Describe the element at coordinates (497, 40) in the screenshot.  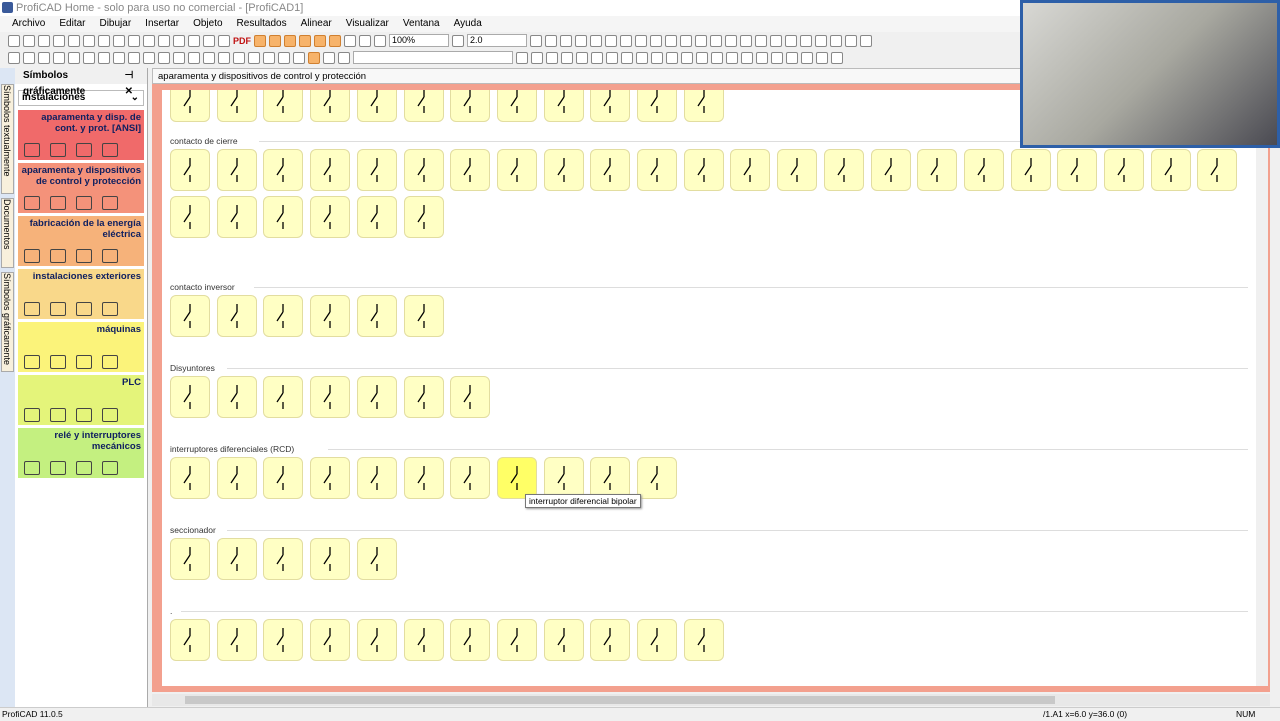
I see `line-width-combo: 2.0` at that location.